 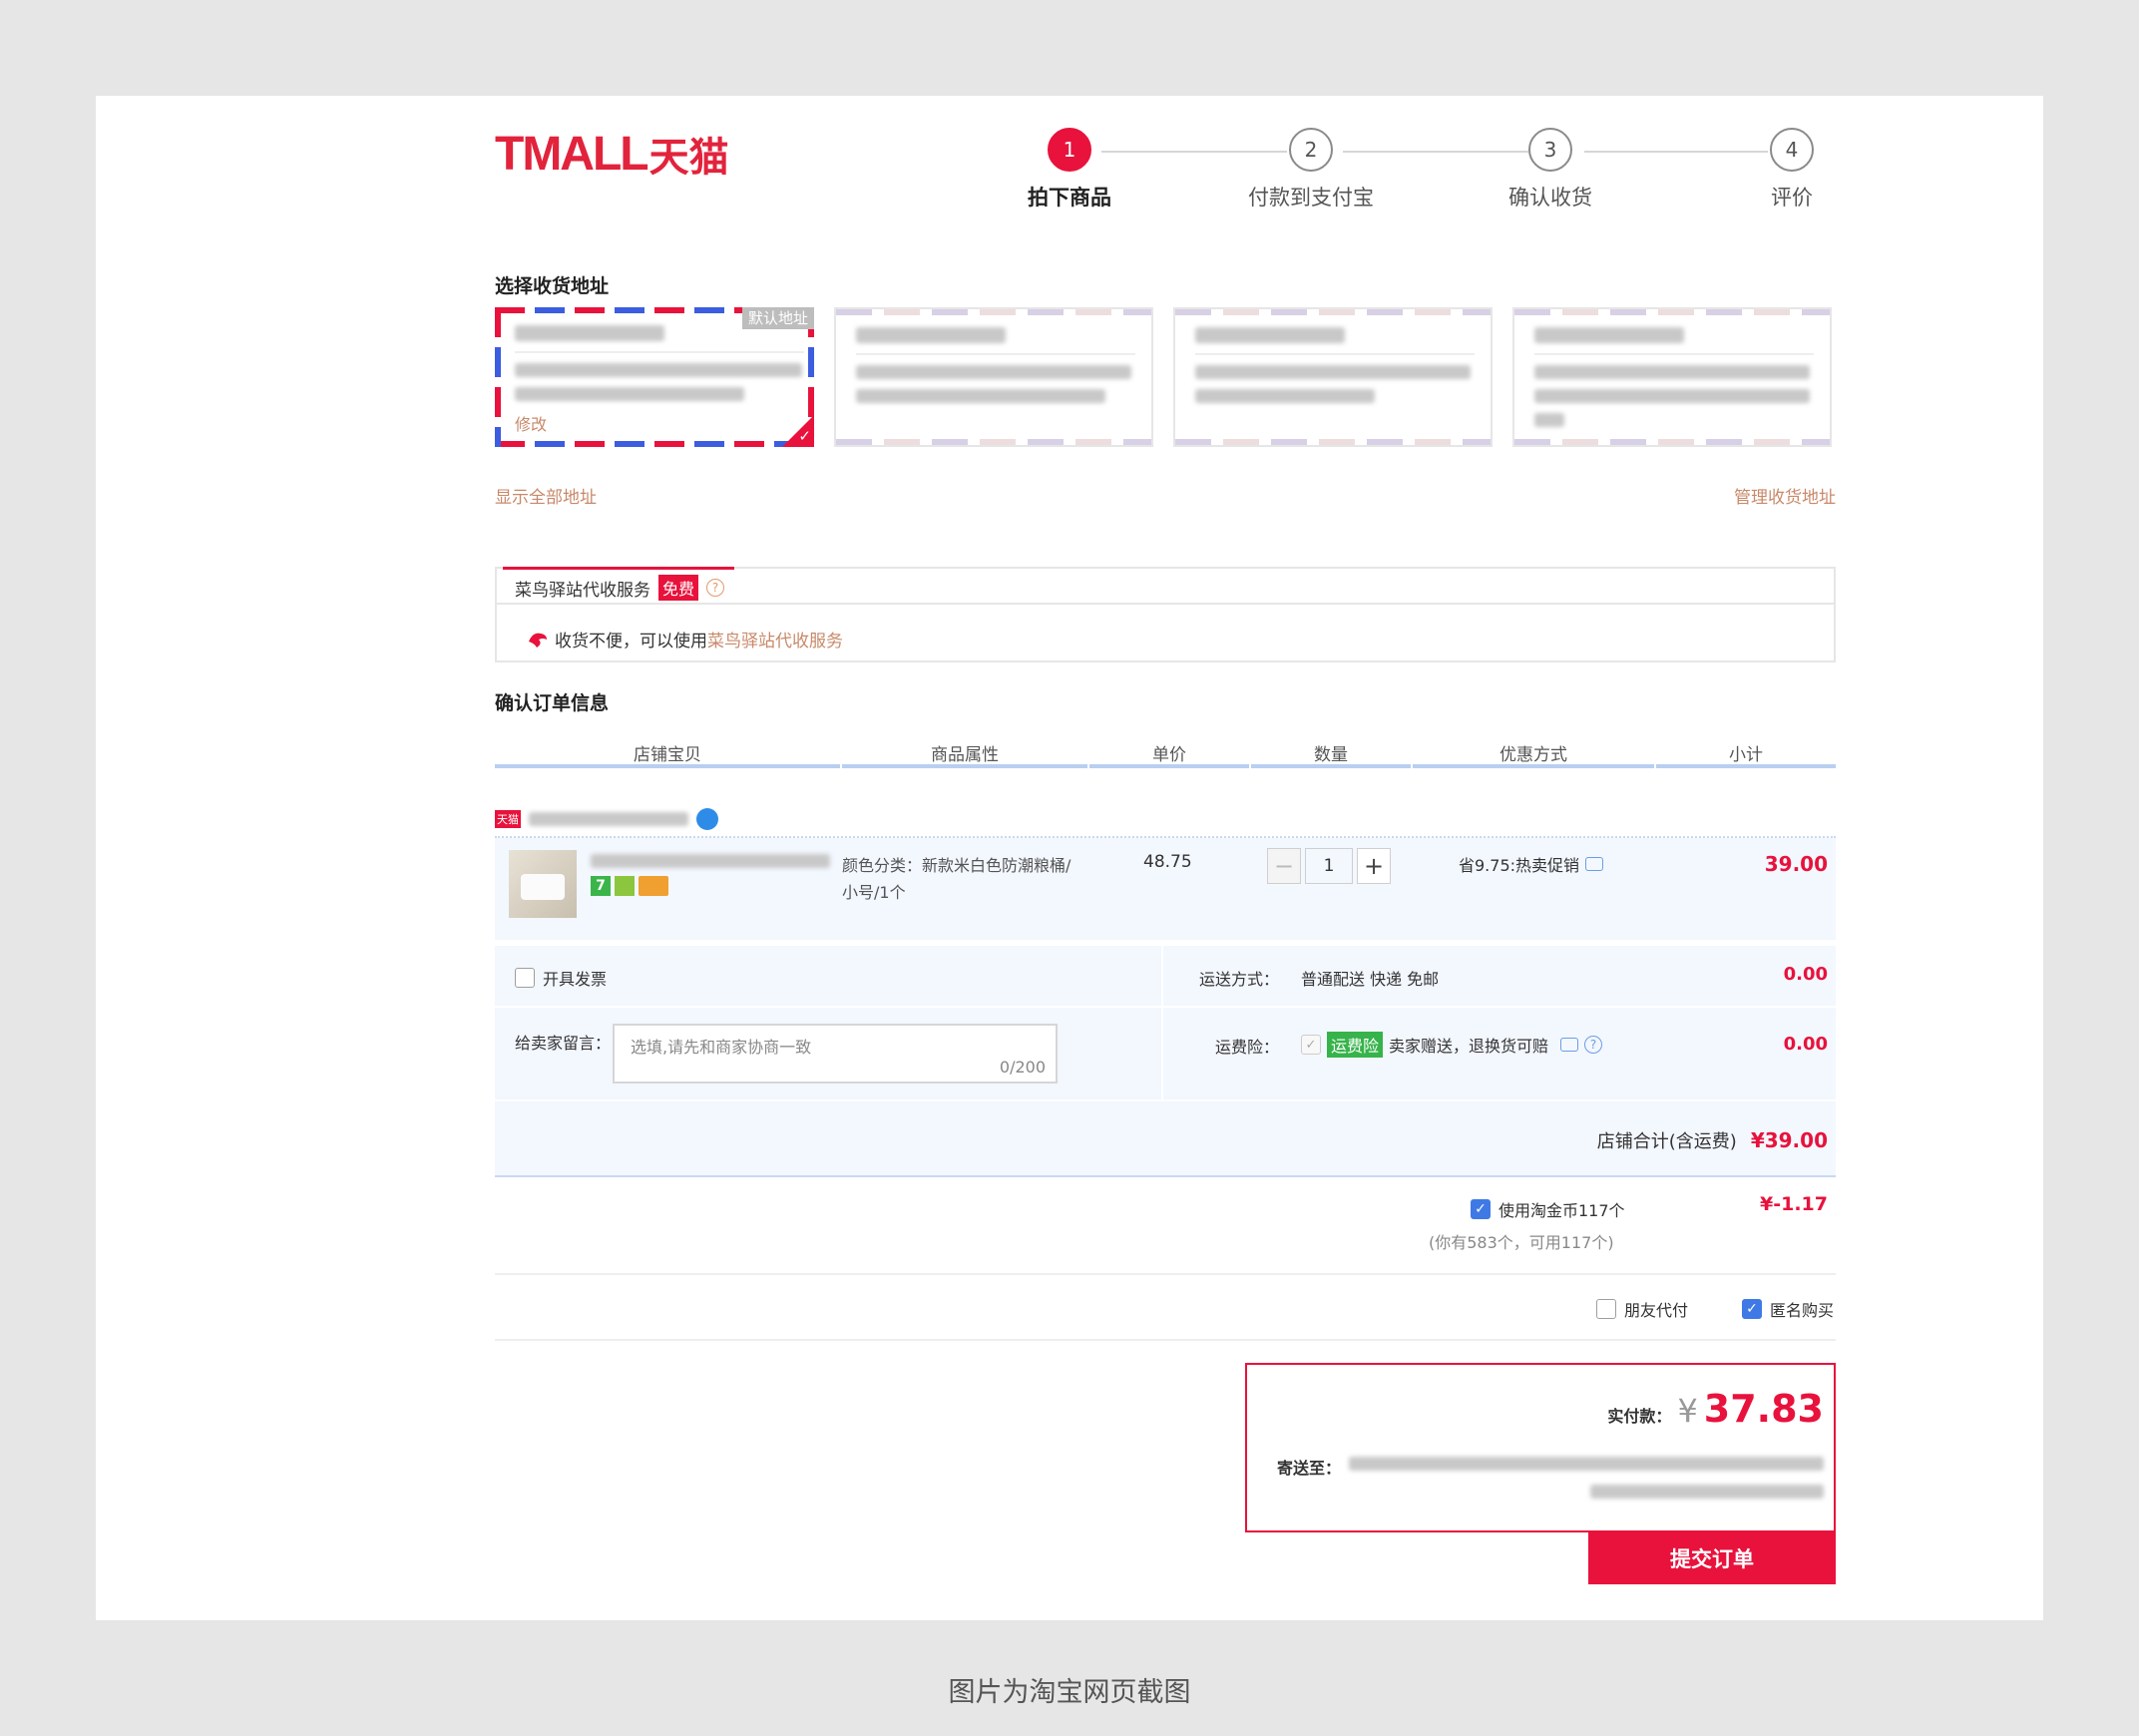 I want to click on ship-to-address-redacted, so click(x=1586, y=1464).